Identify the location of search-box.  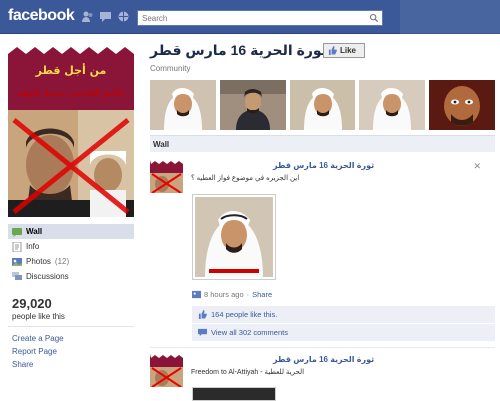
(260, 18).